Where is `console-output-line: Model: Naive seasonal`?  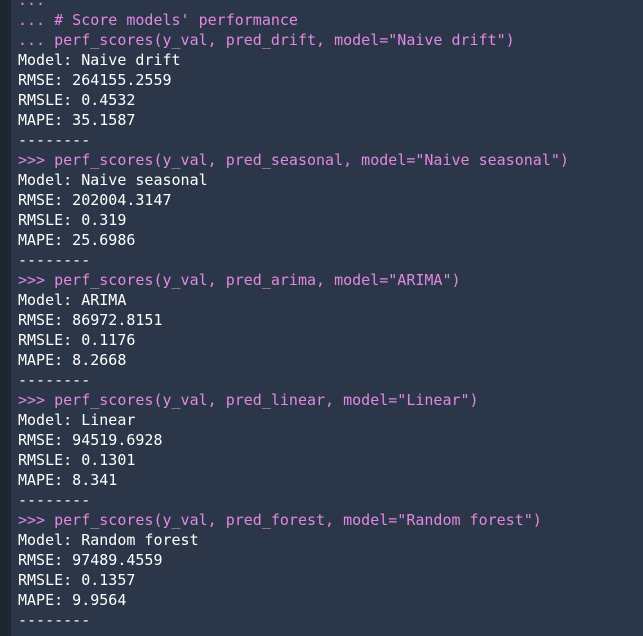 console-output-line: Model: Naive seasonal is located at coordinates (113, 180).